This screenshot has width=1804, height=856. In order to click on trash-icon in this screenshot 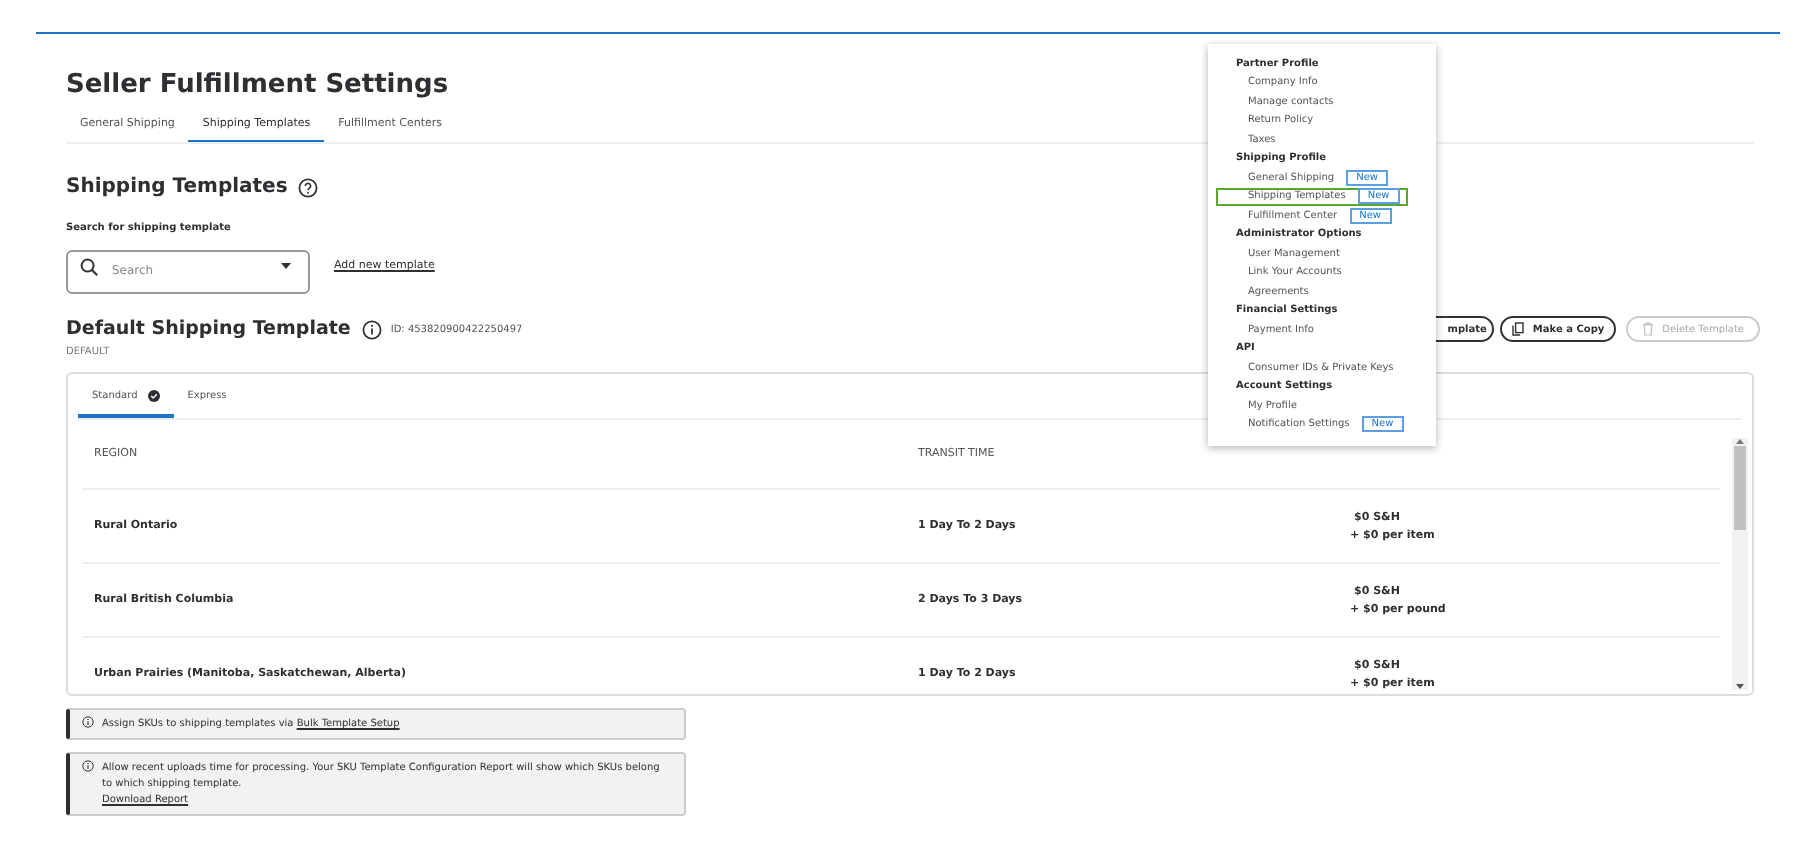, I will do `click(1648, 329)`.